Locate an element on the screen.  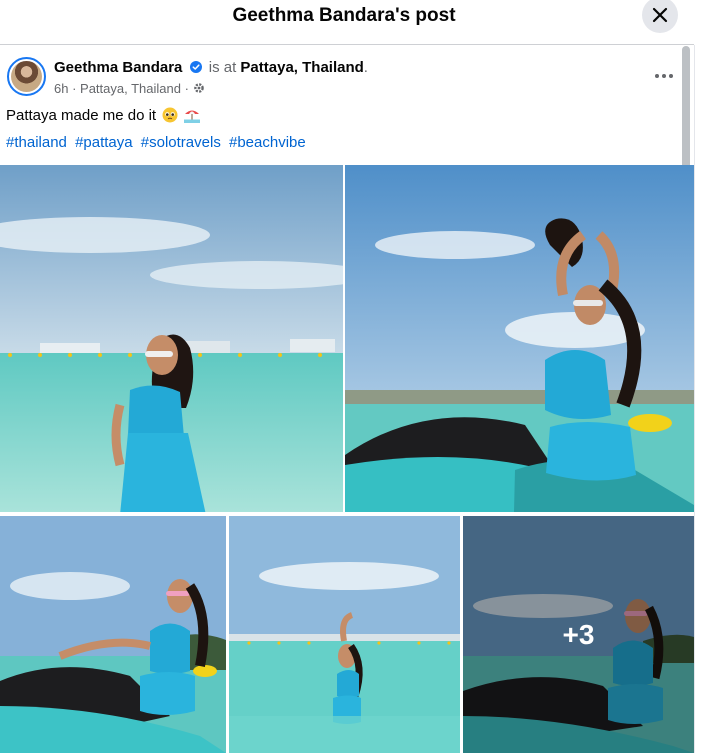
meta-location: Pattaya, Thailand is located at coordinates (130, 88).